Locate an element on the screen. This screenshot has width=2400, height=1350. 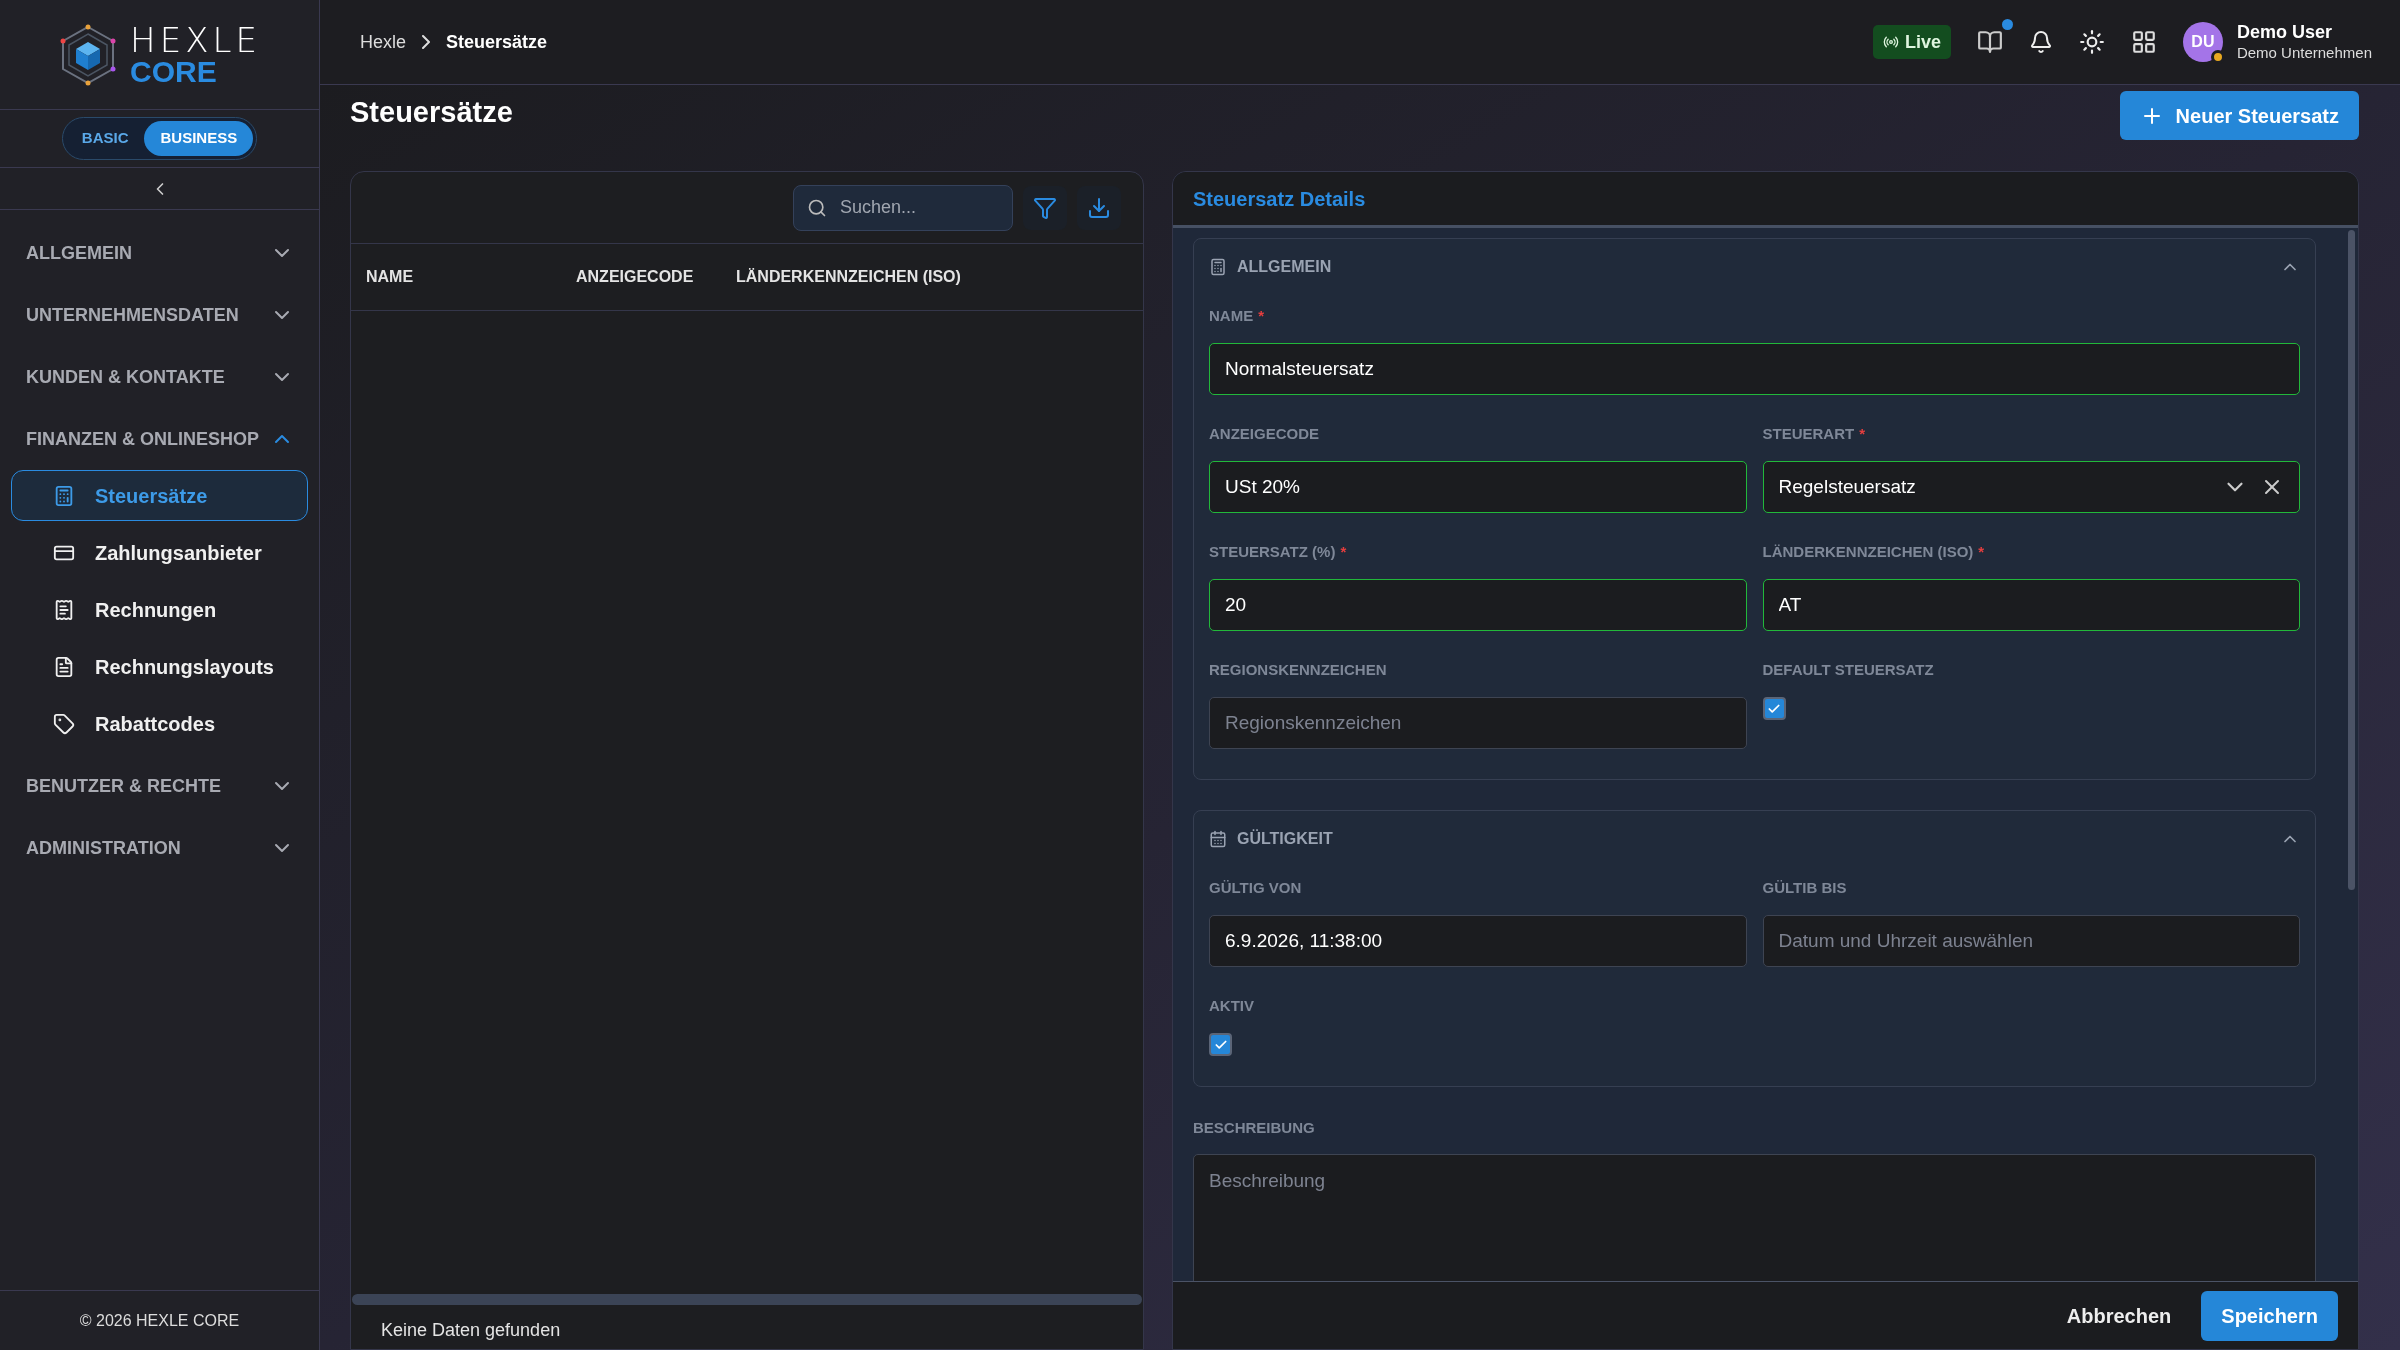
copyright-text: © 2026 HEXLE CORE is located at coordinates (159, 1320).